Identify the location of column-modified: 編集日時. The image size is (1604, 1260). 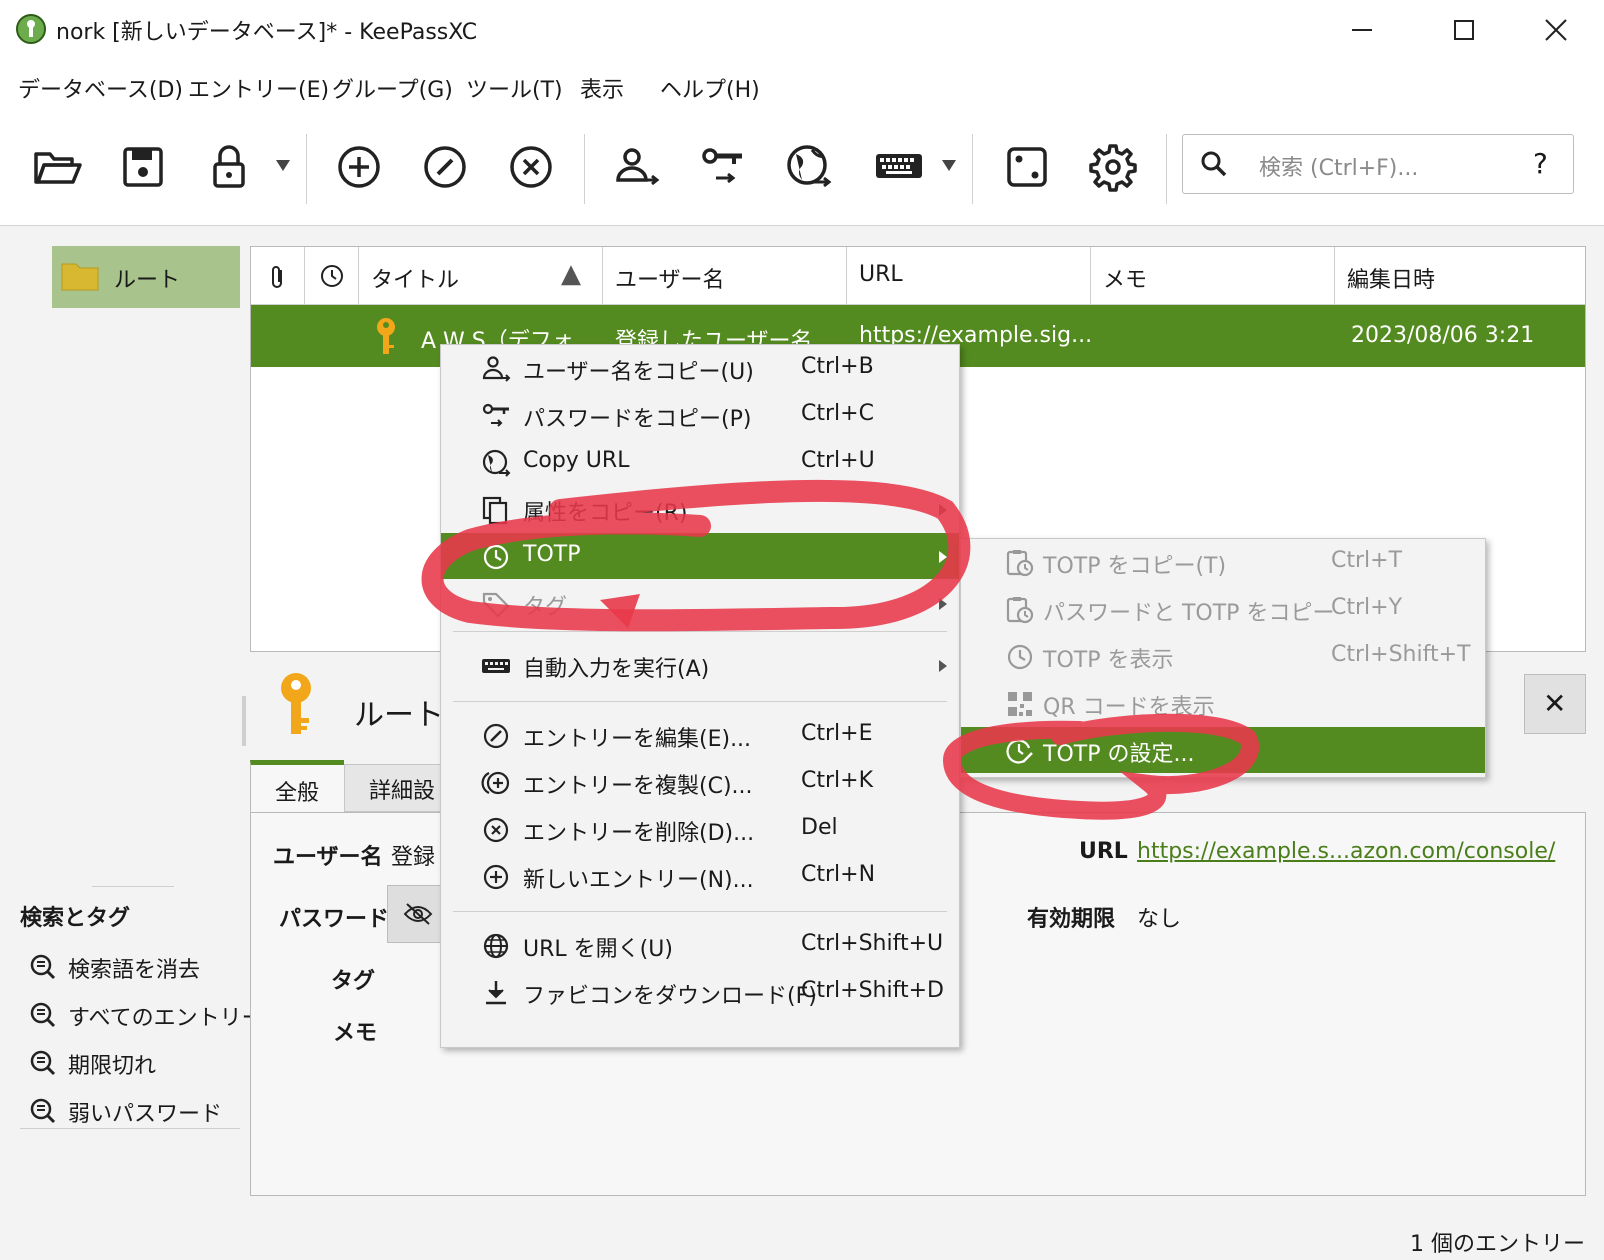
(1460, 276).